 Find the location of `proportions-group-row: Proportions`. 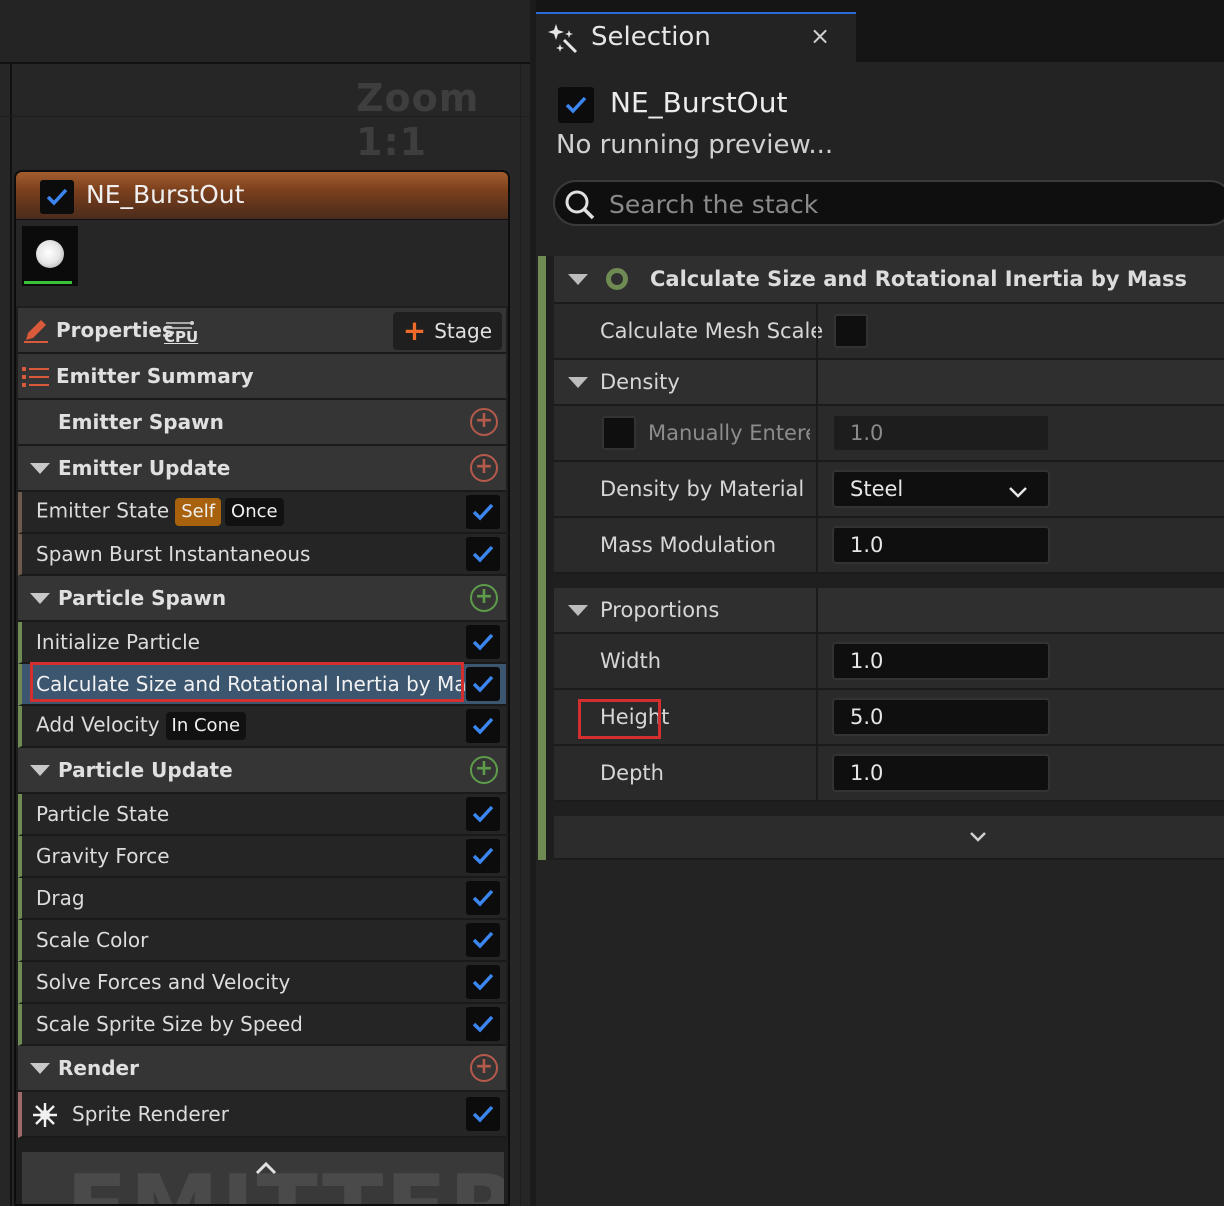

proportions-group-row: Proportions is located at coordinates (889, 611).